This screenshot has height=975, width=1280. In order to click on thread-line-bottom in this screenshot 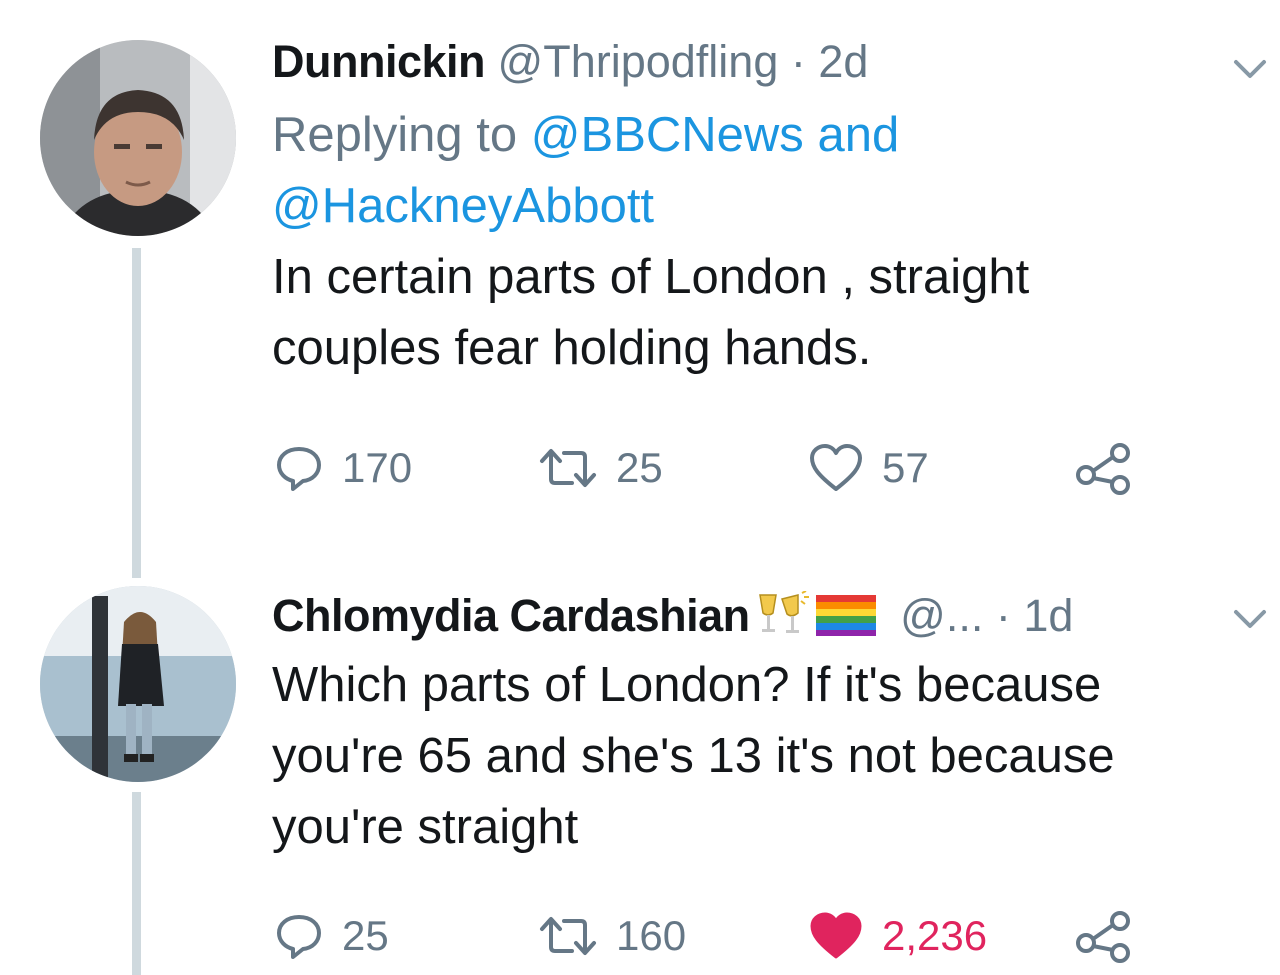, I will do `click(136, 883)`.